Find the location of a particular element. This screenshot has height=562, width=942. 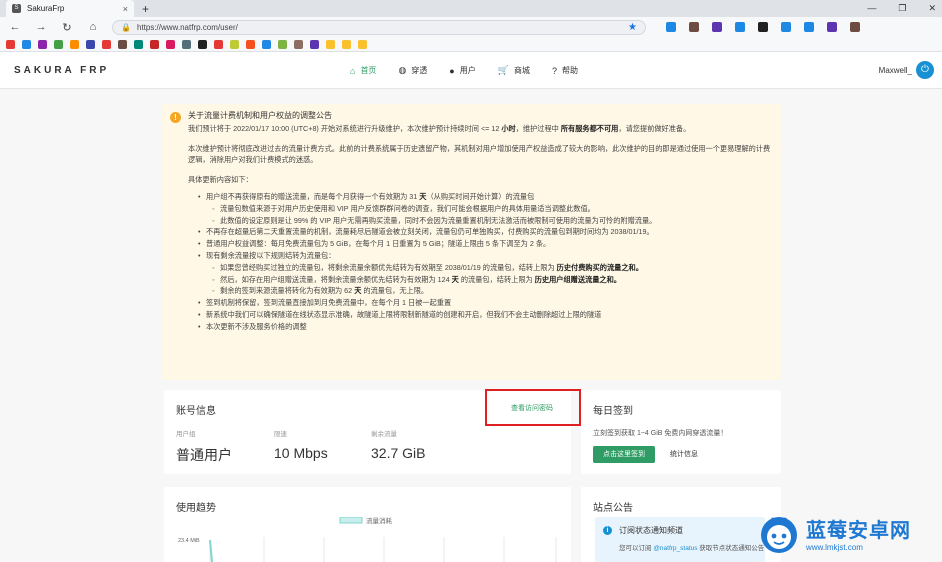

legend-swatch is located at coordinates (351, 520).